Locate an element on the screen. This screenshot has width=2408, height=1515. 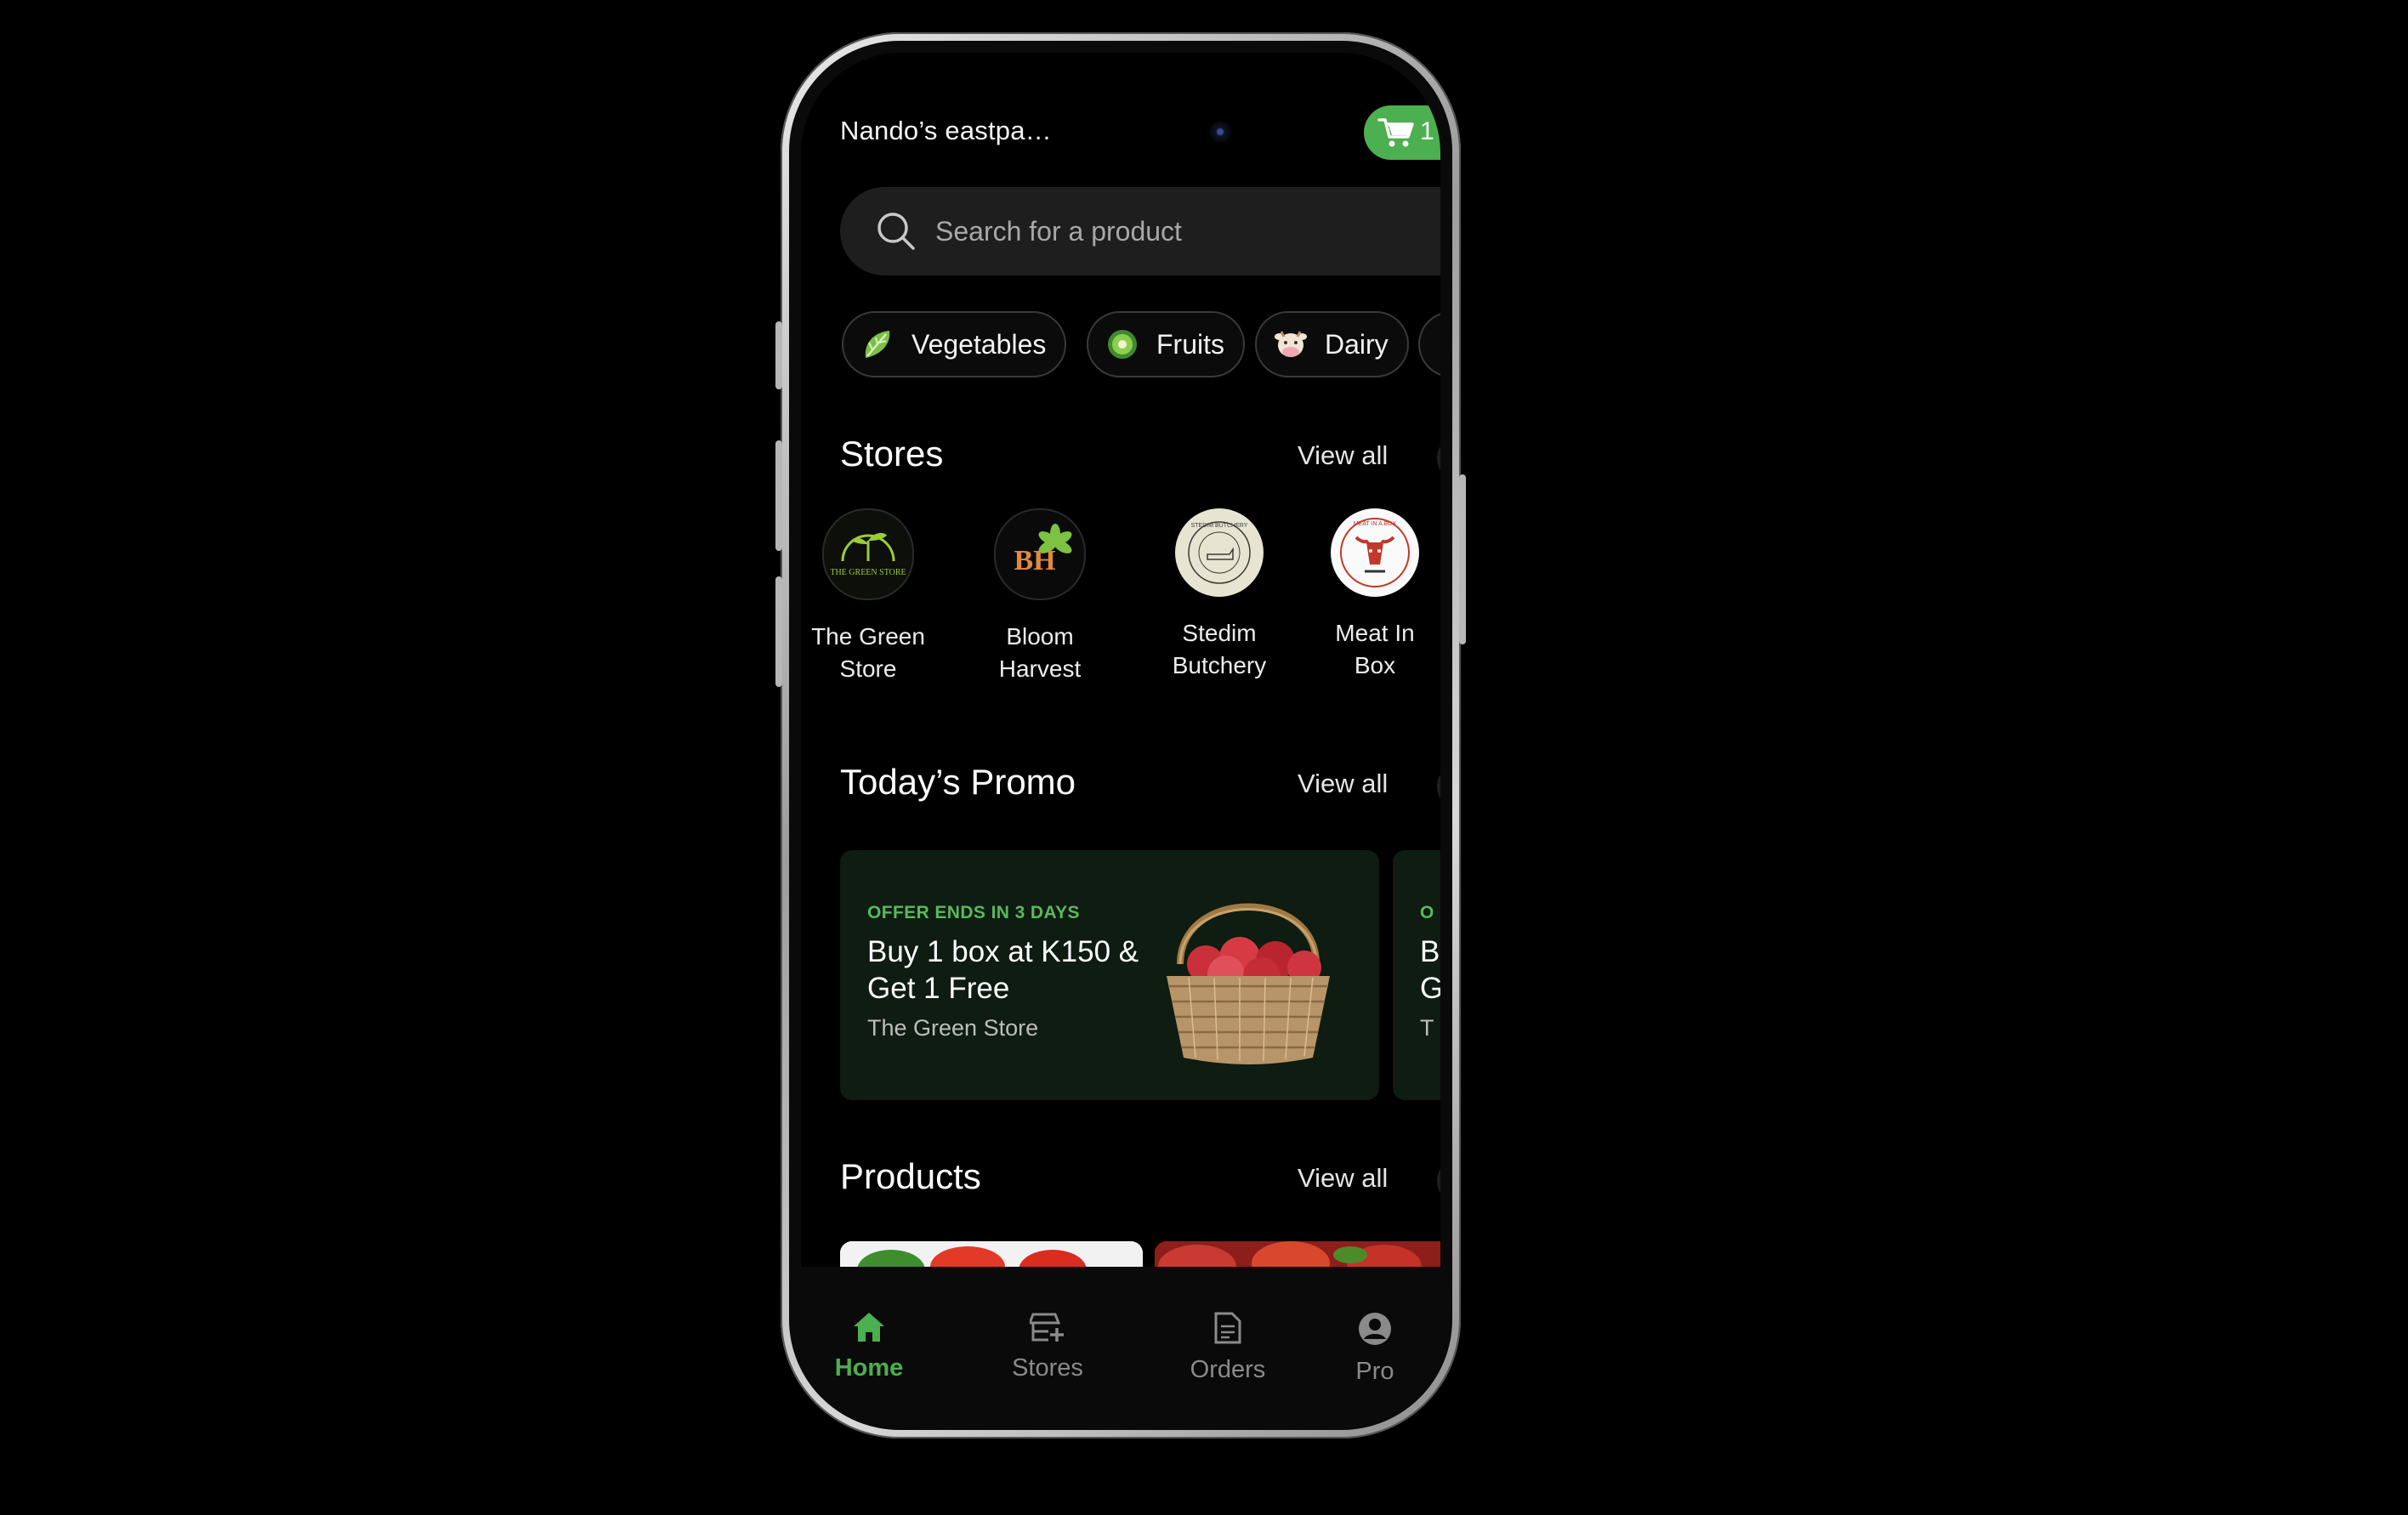
front-camera is located at coordinates (1220, 132).